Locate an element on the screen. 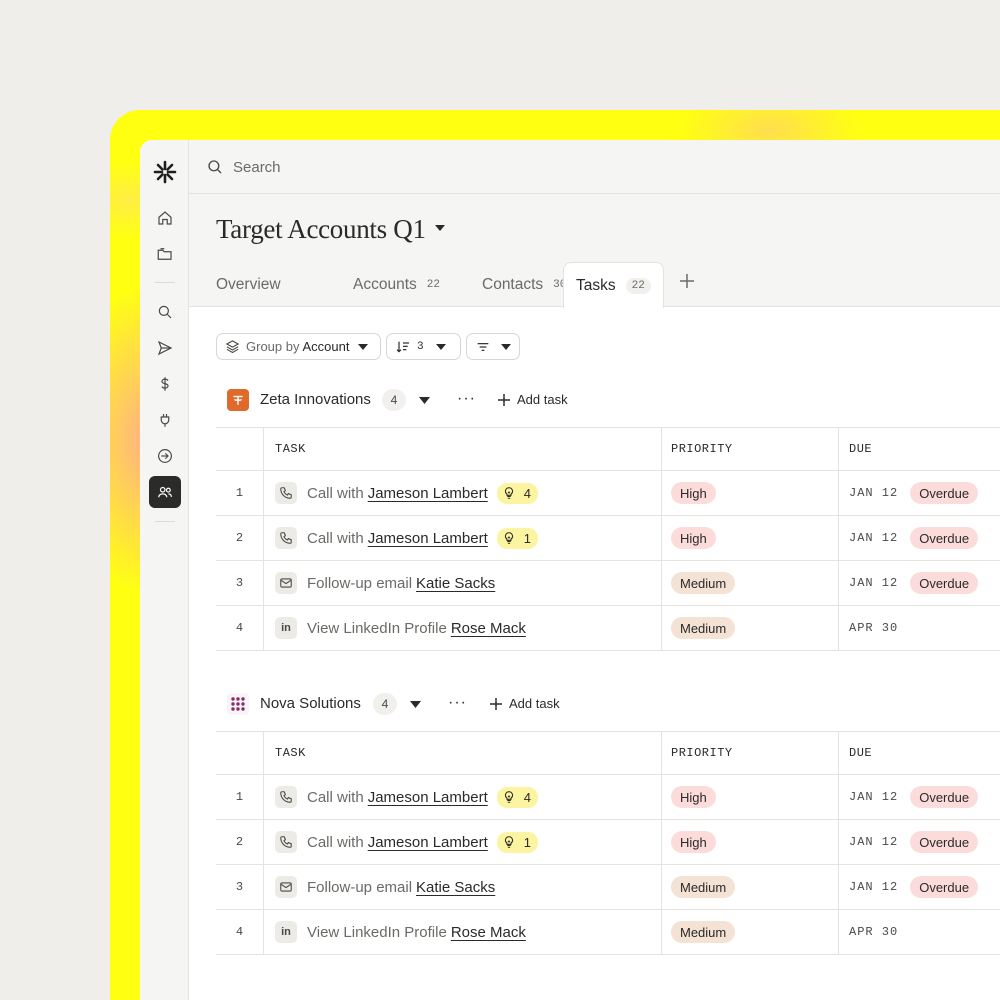 The width and height of the screenshot is (1000, 1000). home-icon is located at coordinates (165, 218).